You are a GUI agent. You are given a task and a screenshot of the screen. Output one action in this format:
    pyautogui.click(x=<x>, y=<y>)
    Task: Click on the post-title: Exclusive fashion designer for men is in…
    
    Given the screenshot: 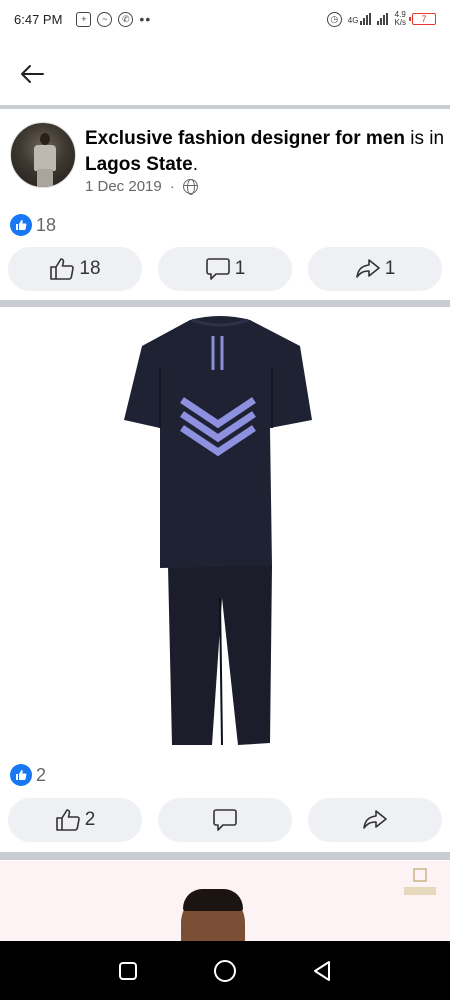 What is the action you would take?
    pyautogui.click(x=265, y=152)
    